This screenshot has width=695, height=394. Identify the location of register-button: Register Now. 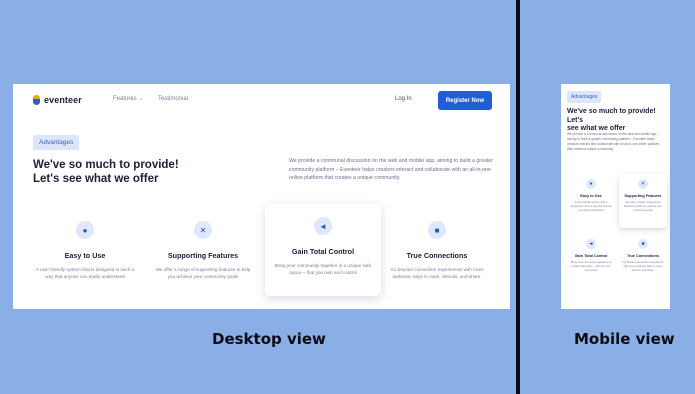
(465, 100).